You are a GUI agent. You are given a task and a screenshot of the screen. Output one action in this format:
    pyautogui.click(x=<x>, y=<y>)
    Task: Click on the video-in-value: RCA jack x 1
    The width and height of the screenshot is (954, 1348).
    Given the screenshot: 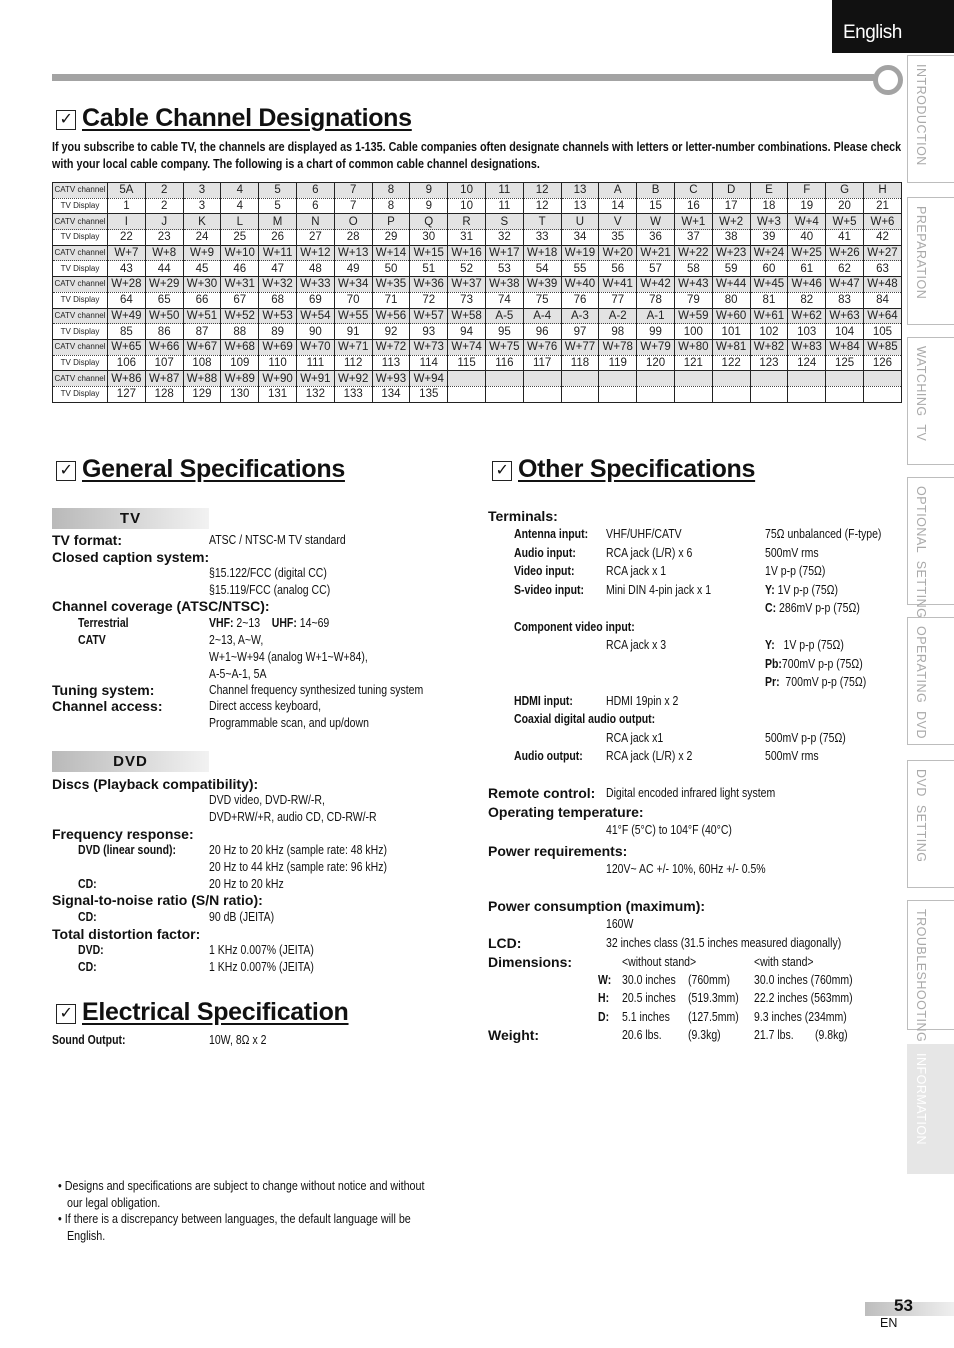 What is the action you would take?
    pyautogui.click(x=636, y=571)
    